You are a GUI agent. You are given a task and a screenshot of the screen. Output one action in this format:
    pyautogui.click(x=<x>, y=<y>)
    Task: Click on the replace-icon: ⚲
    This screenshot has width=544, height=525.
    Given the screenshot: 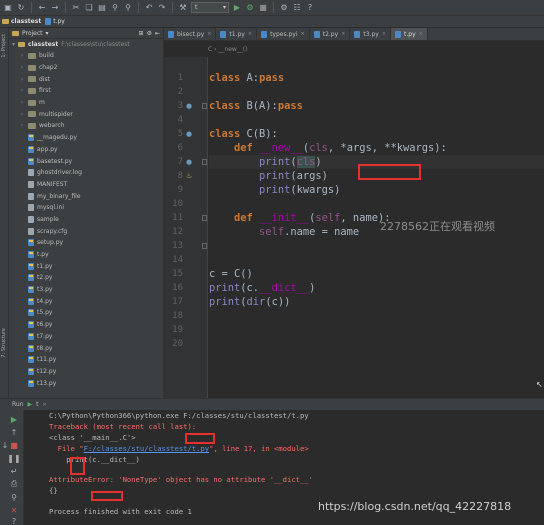 What is the action you would take?
    pyautogui.click(x=128, y=8)
    